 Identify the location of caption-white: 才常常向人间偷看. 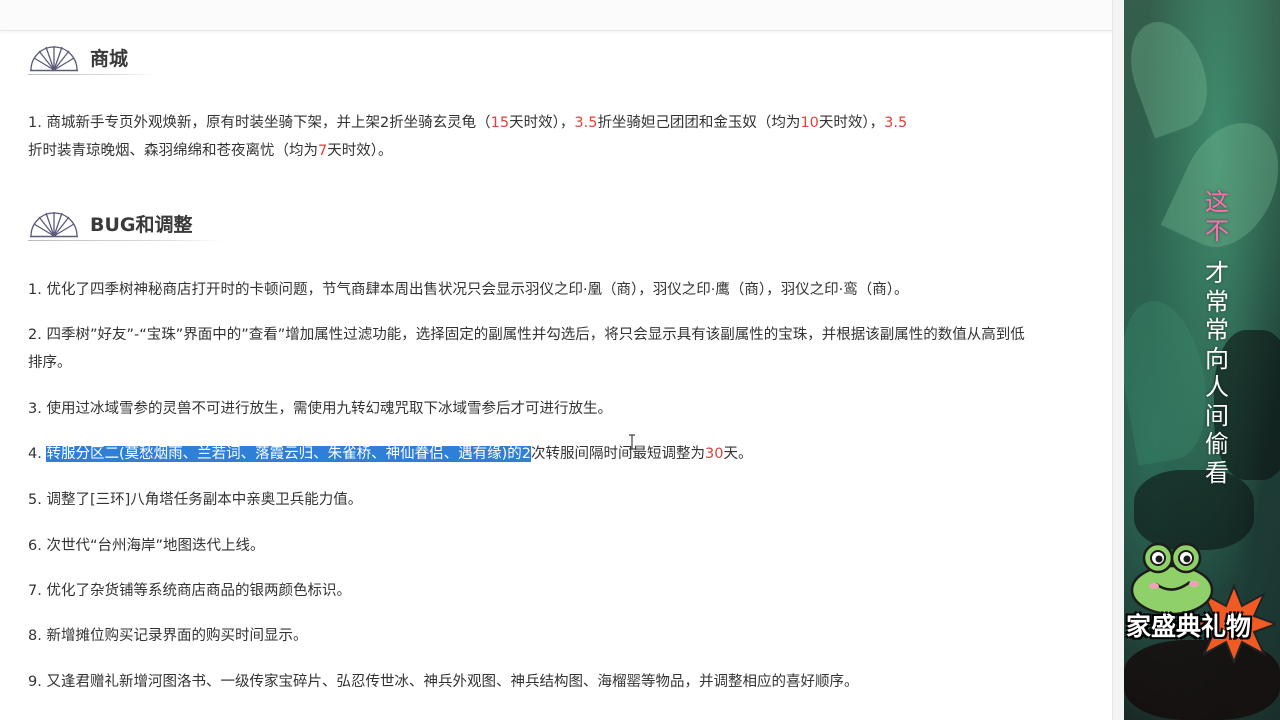
(1217, 373).